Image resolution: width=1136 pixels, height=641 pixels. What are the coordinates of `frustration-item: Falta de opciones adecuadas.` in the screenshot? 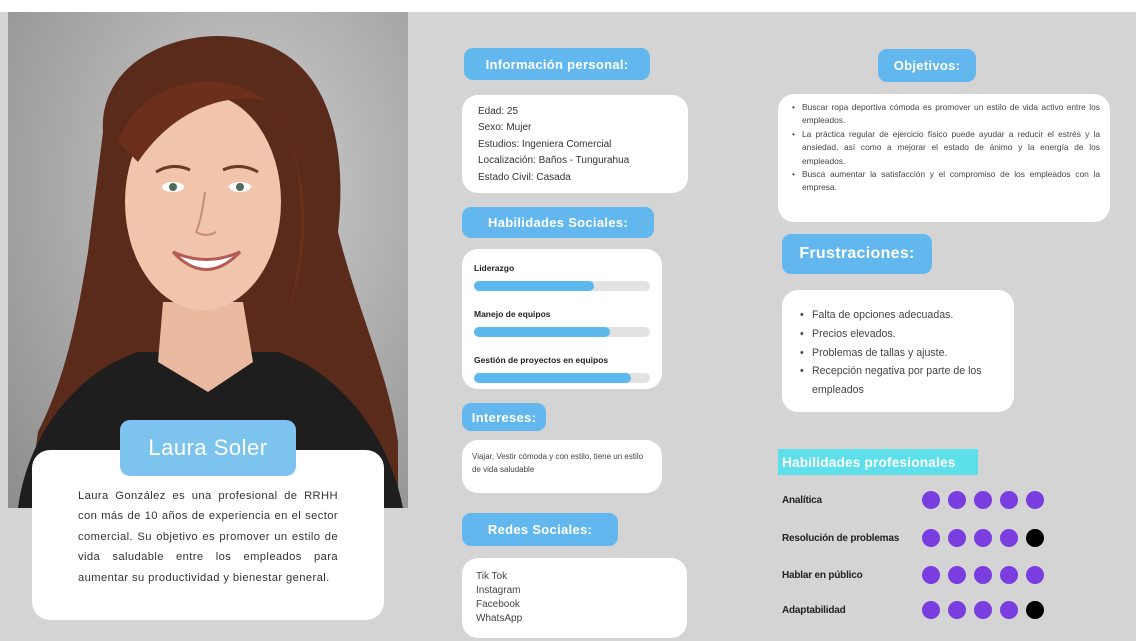 It's located at (900, 315).